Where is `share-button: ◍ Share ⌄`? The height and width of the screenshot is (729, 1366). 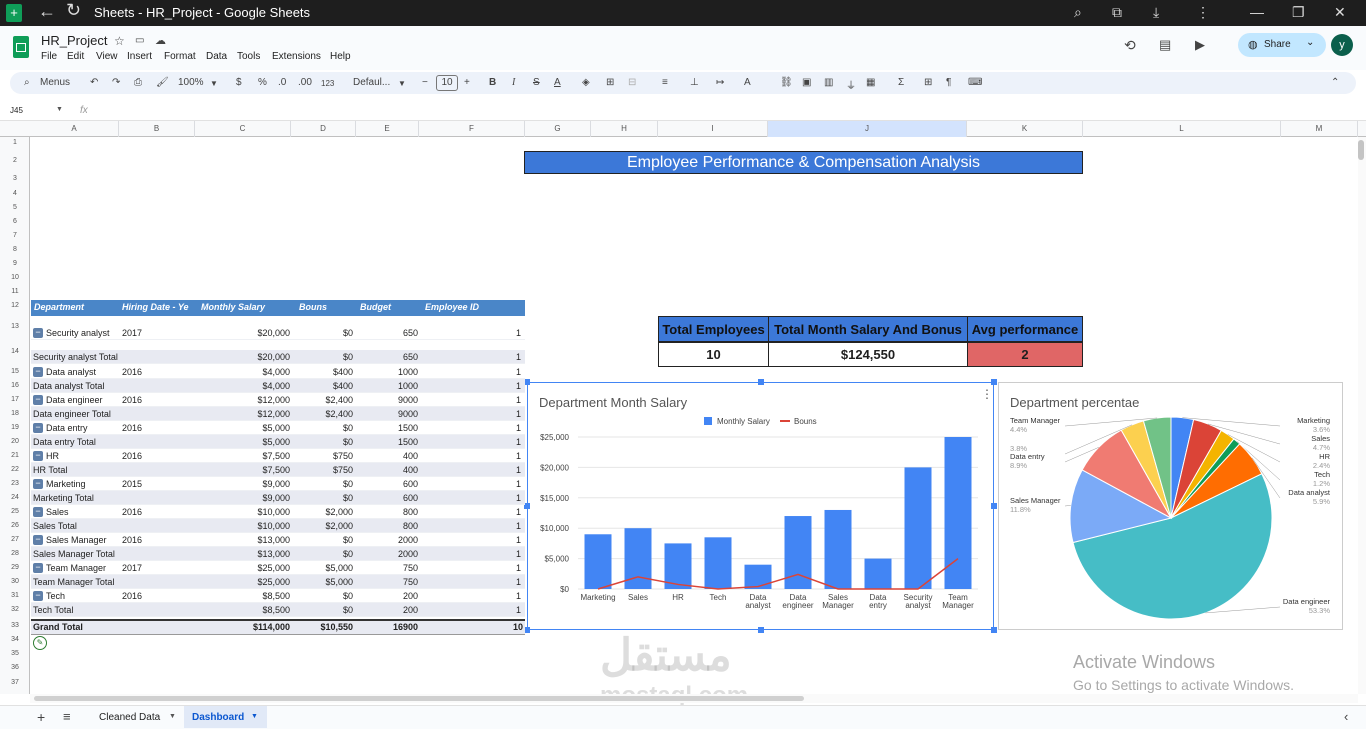 share-button: ◍ Share ⌄ is located at coordinates (1282, 45).